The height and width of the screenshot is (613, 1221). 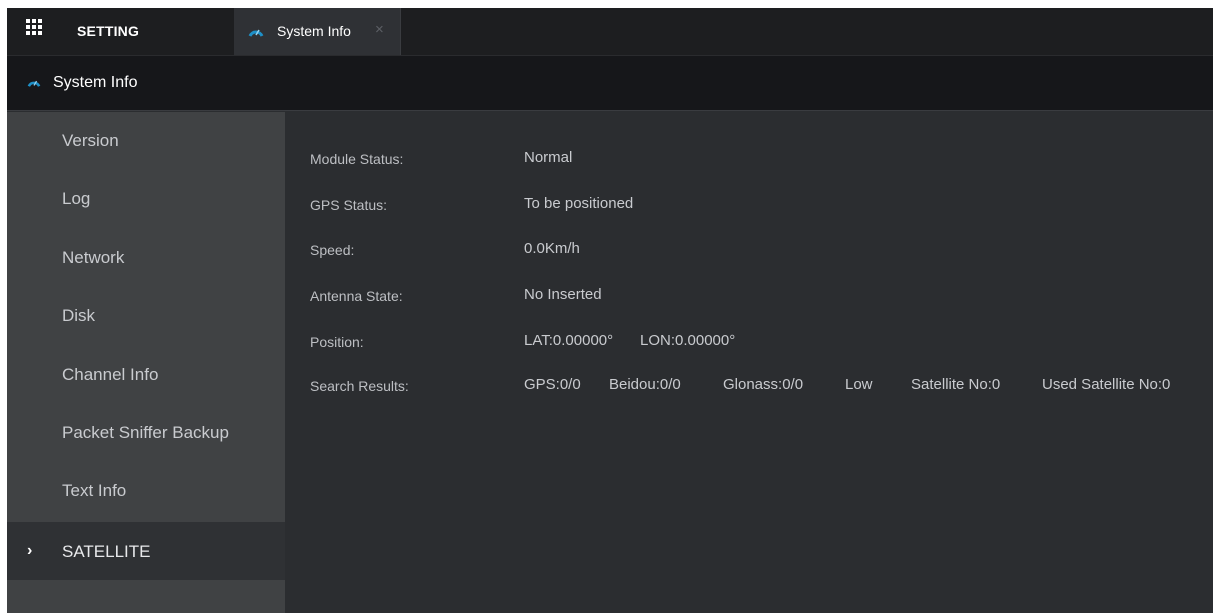 What do you see at coordinates (859, 384) in the screenshot?
I see `signal-level: Low` at bounding box center [859, 384].